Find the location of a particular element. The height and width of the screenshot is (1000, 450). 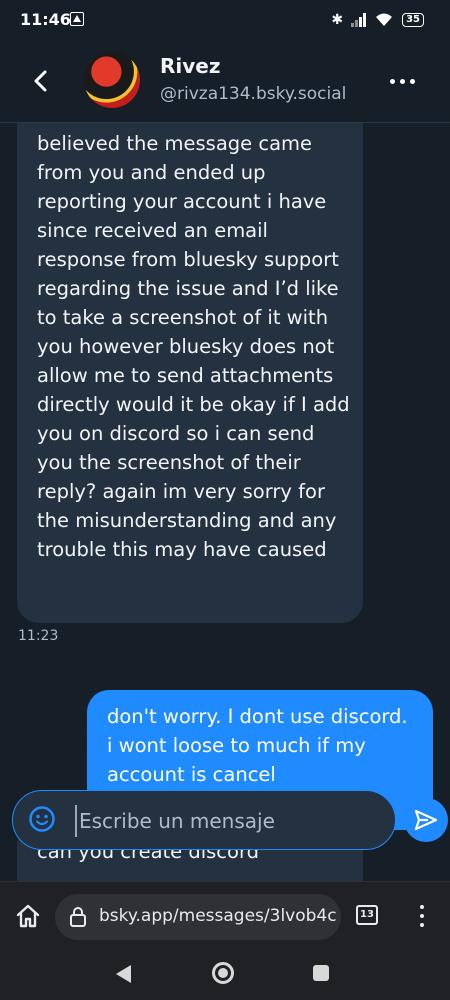

system-navigation-bar is located at coordinates (225, 974).